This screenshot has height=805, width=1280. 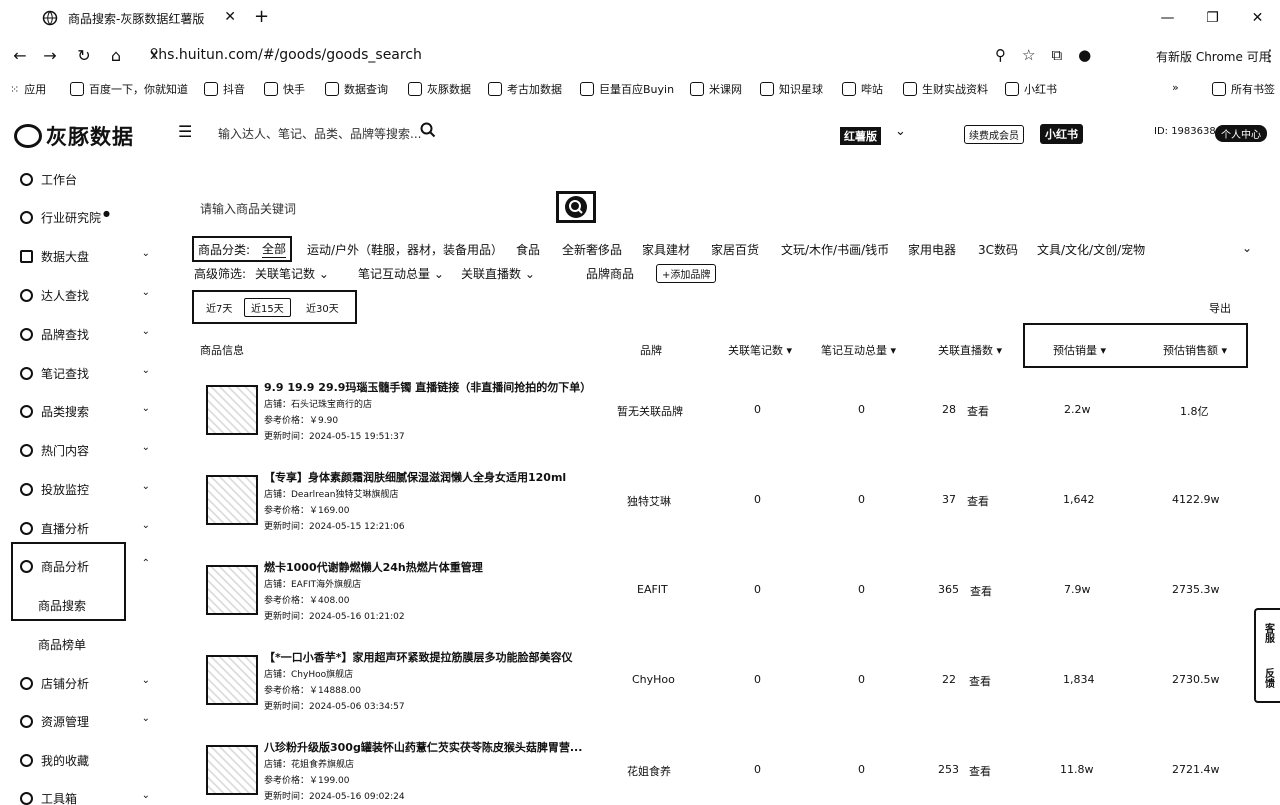 I want to click on goods-search-button, so click(x=576, y=207).